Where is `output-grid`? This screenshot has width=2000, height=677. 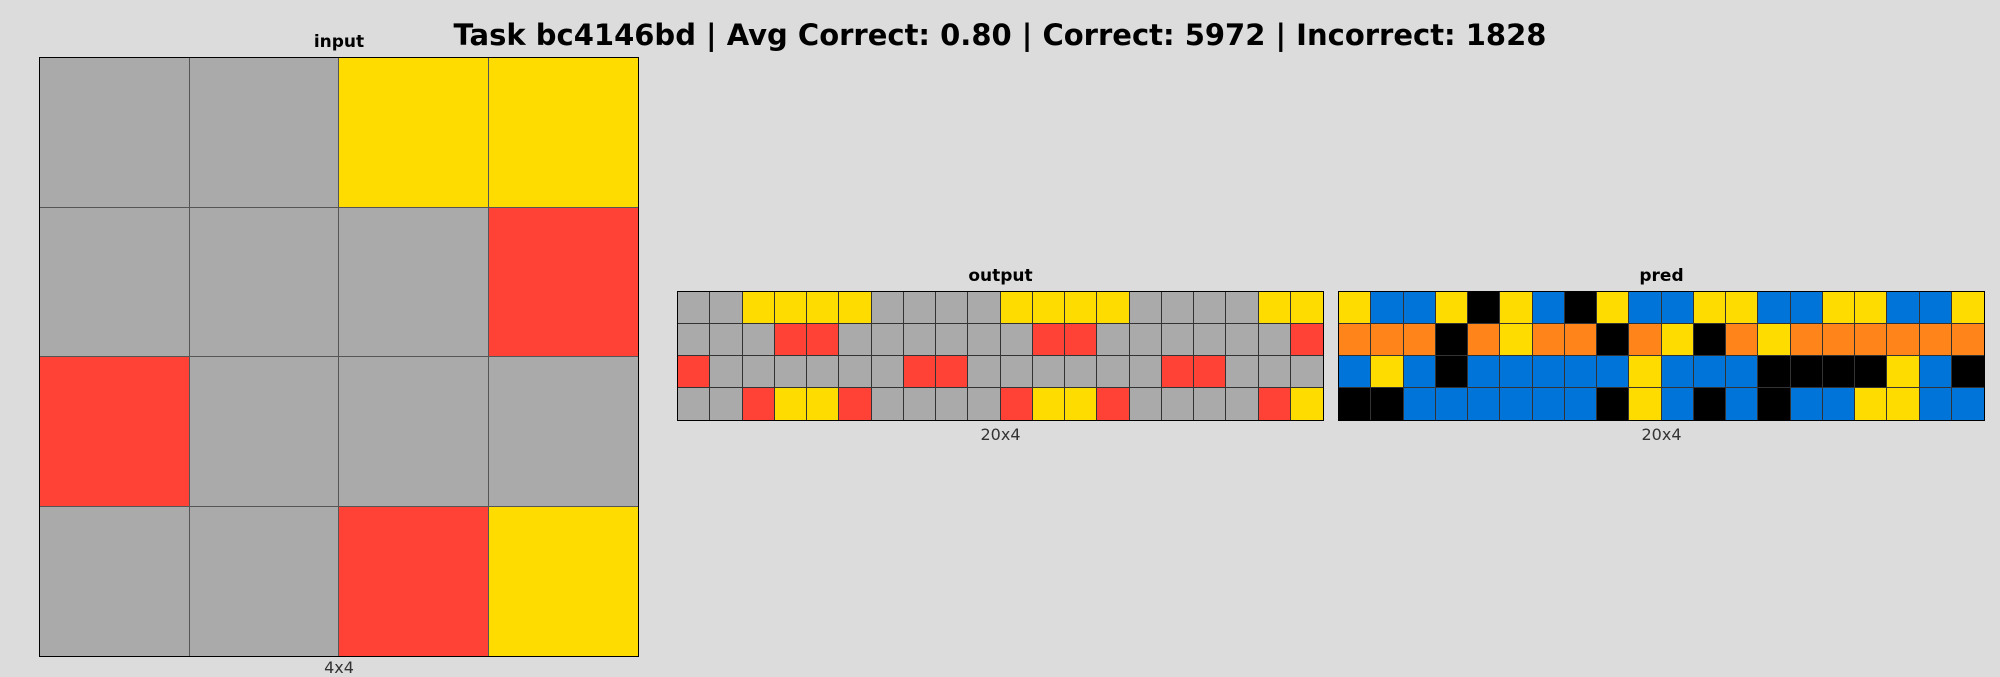
output-grid is located at coordinates (1000, 356).